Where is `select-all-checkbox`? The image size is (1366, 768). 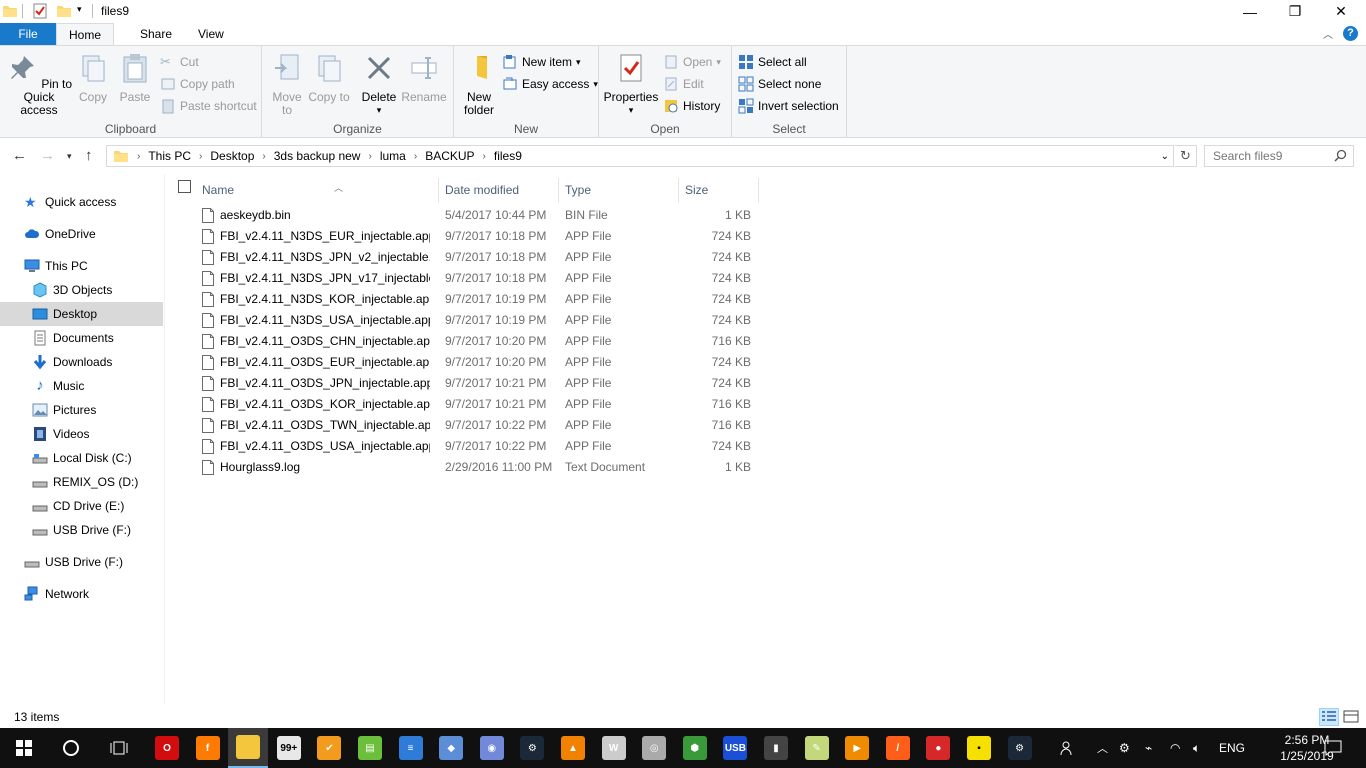
select-all-checkbox is located at coordinates (184, 186).